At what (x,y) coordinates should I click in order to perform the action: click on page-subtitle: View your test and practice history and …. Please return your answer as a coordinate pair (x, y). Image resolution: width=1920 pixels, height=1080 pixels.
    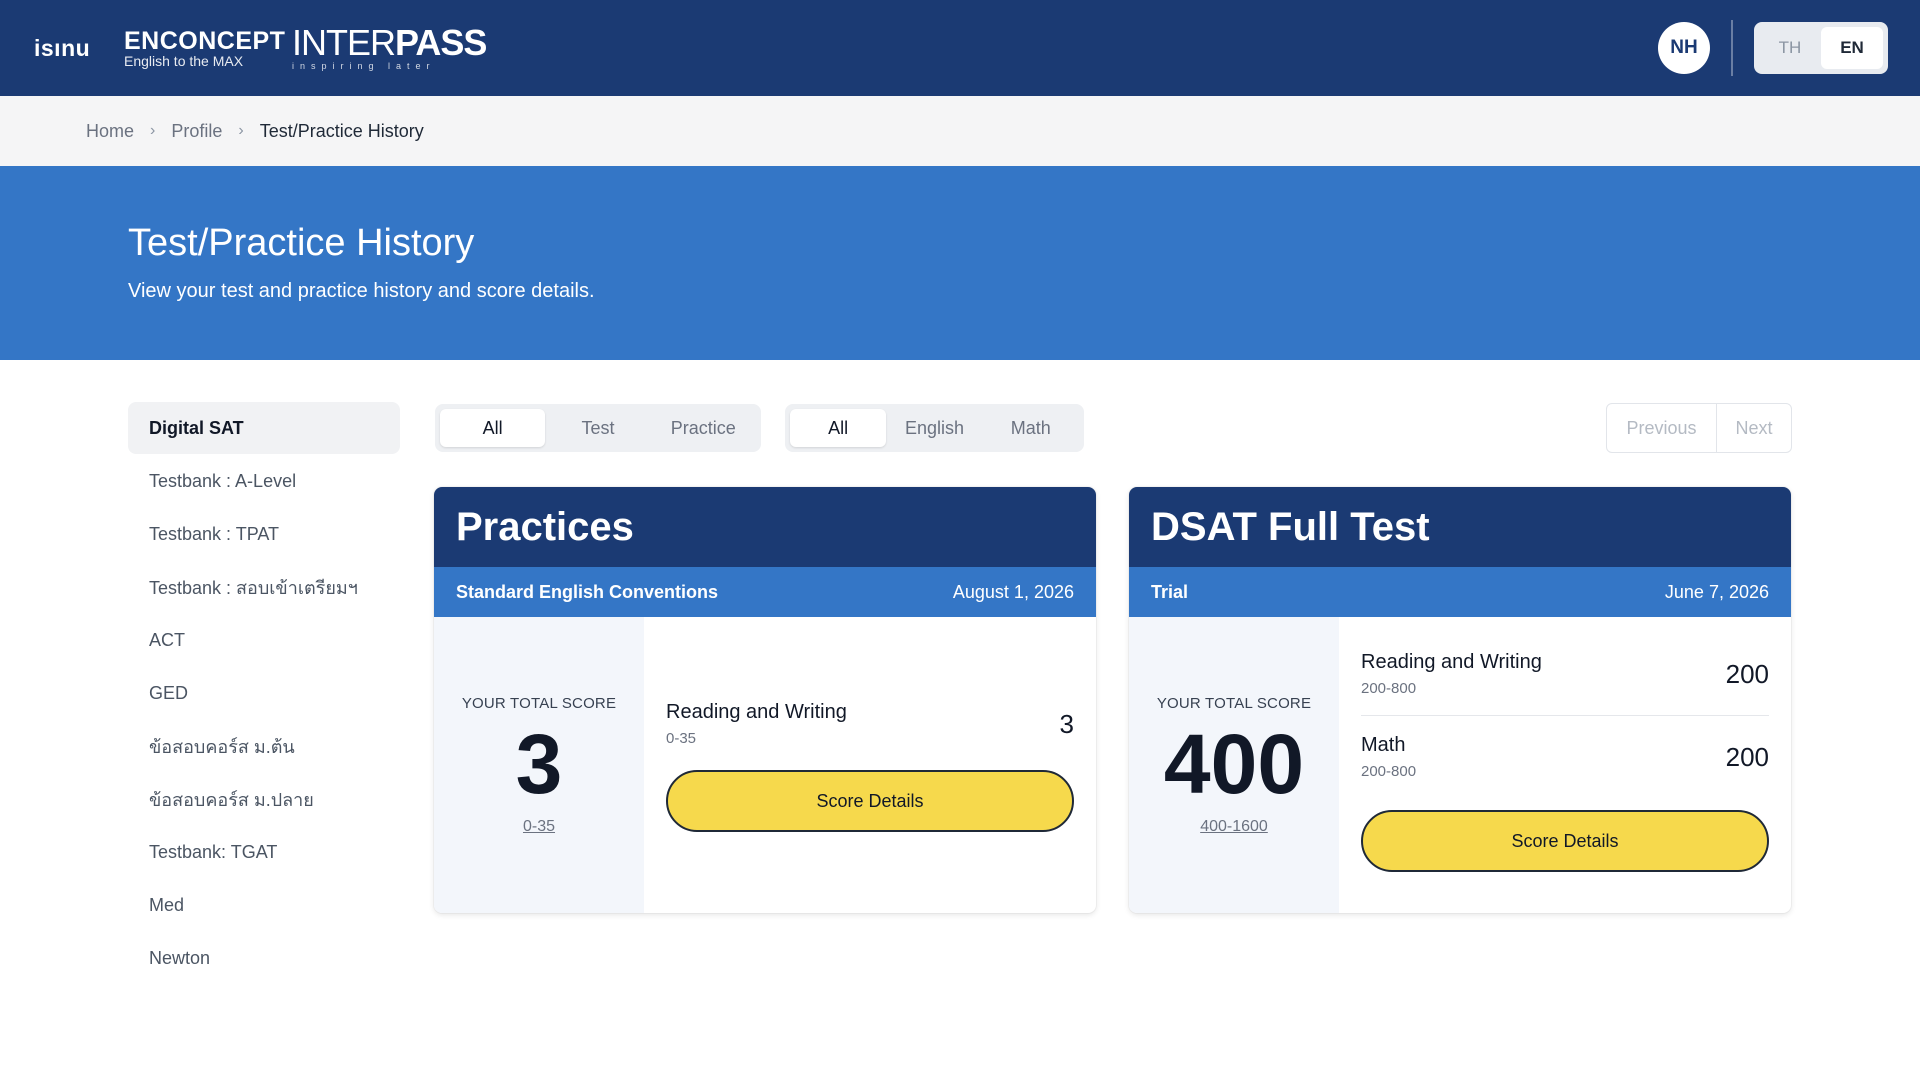
    Looking at the image, I should click on (361, 291).